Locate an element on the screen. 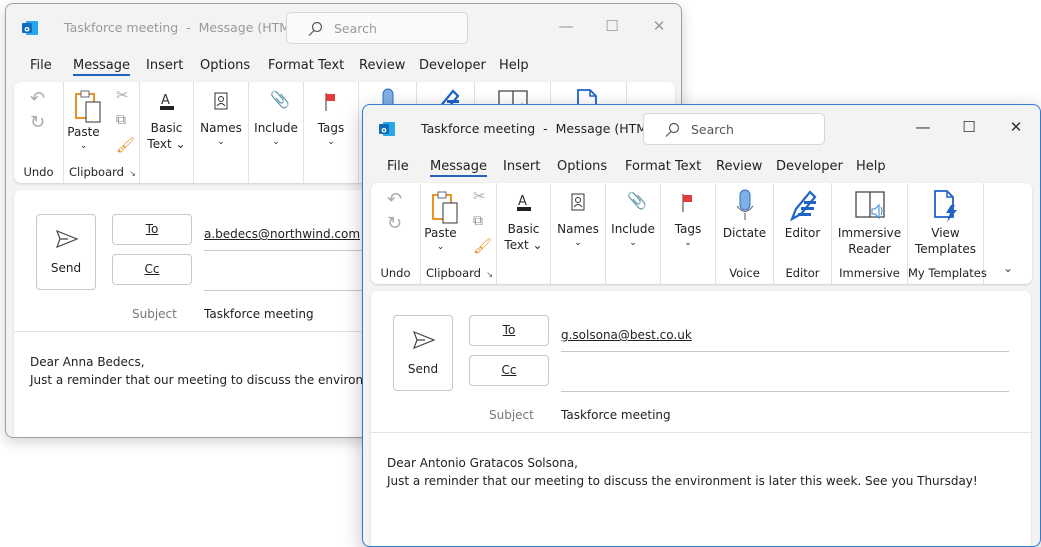  immersive-reader-button: ImmersiveReader is located at coordinates (869, 241).